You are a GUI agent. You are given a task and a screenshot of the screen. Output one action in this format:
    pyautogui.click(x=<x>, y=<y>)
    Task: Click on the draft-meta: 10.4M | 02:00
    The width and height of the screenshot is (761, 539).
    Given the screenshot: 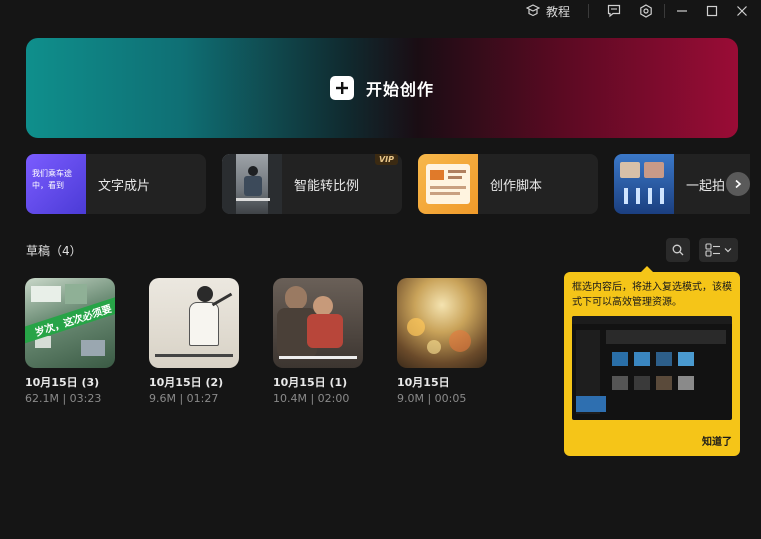 What is the action you would take?
    pyautogui.click(x=311, y=398)
    